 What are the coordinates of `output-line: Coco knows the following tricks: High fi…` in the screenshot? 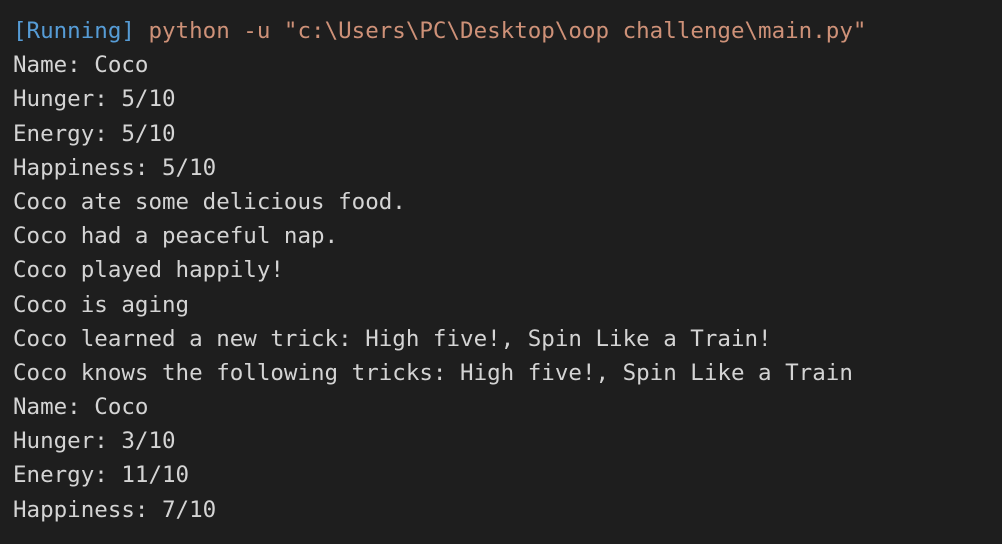 It's located at (433, 372).